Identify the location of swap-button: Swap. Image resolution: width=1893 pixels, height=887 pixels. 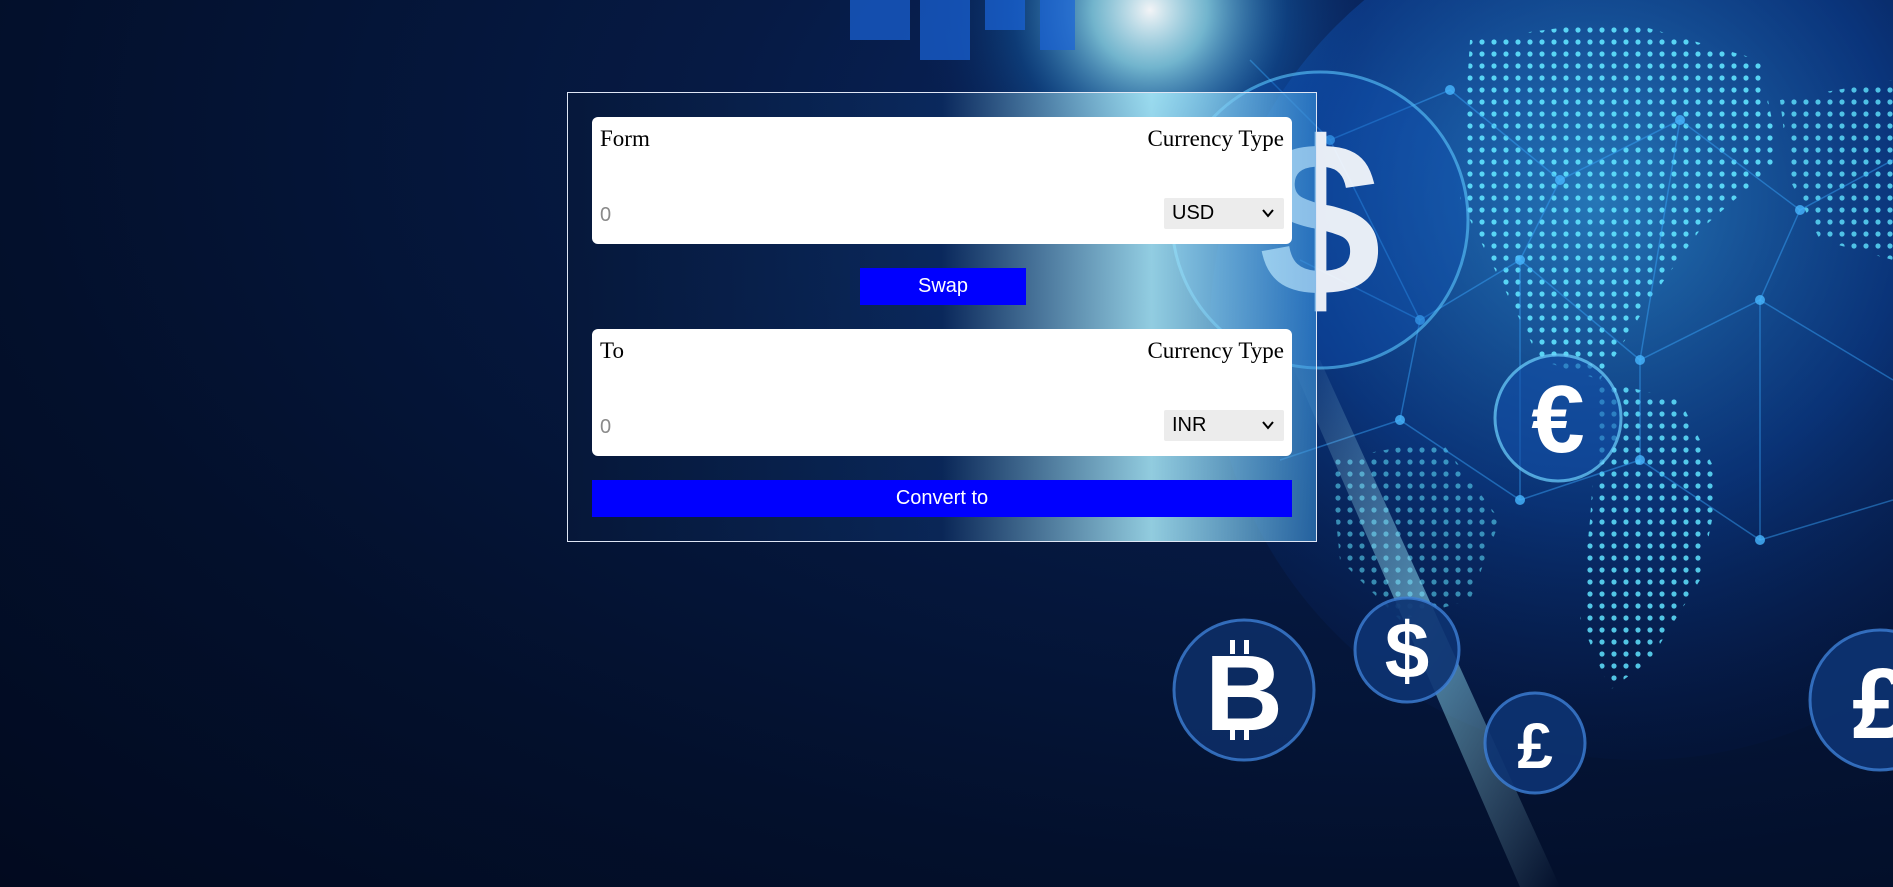
(943, 286).